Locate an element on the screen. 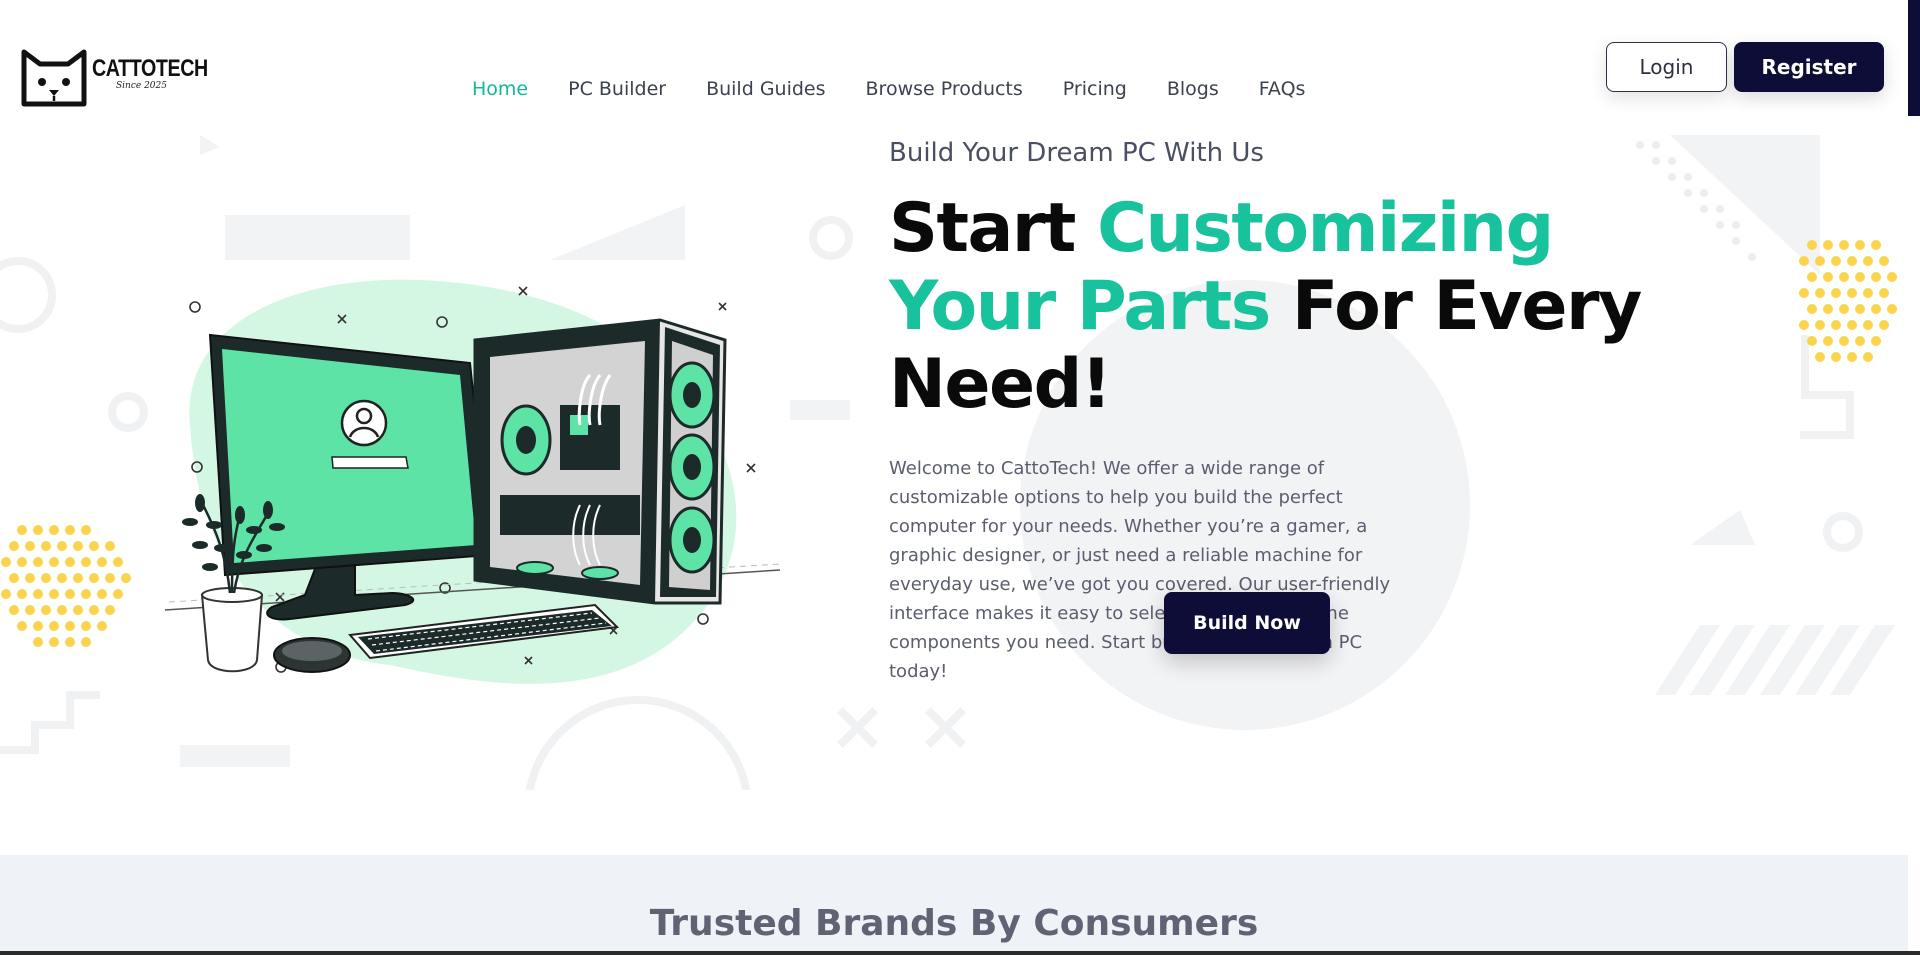 The image size is (1920, 955). brands-section: Trusted Brands By Consumers is located at coordinates (954, 905).